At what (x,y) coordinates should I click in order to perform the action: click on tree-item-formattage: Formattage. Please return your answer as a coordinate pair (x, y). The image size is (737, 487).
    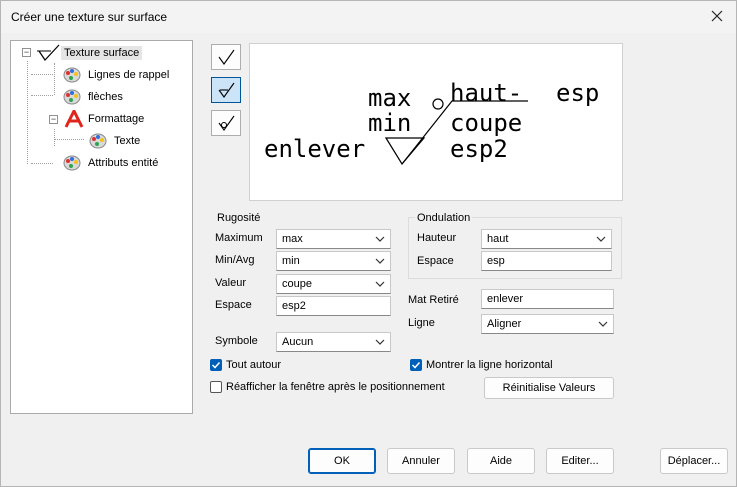
    Looking at the image, I should click on (105, 119).